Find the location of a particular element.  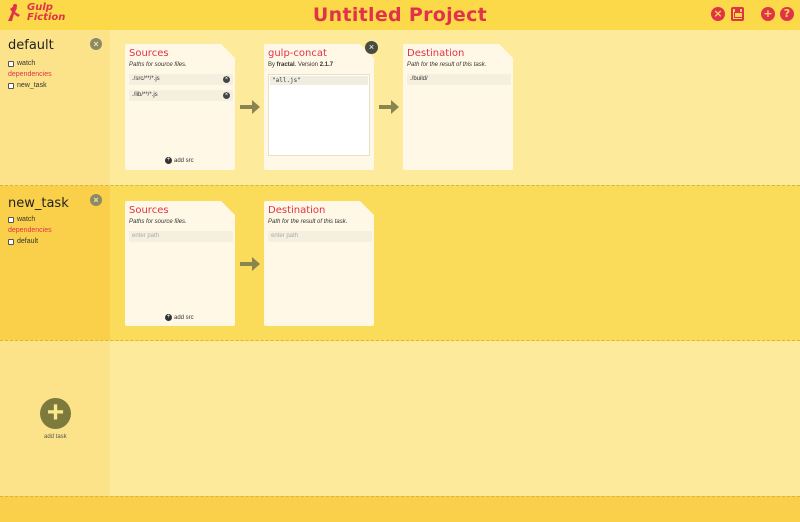

source-path: ./src/**/*.js is located at coordinates (146, 79).